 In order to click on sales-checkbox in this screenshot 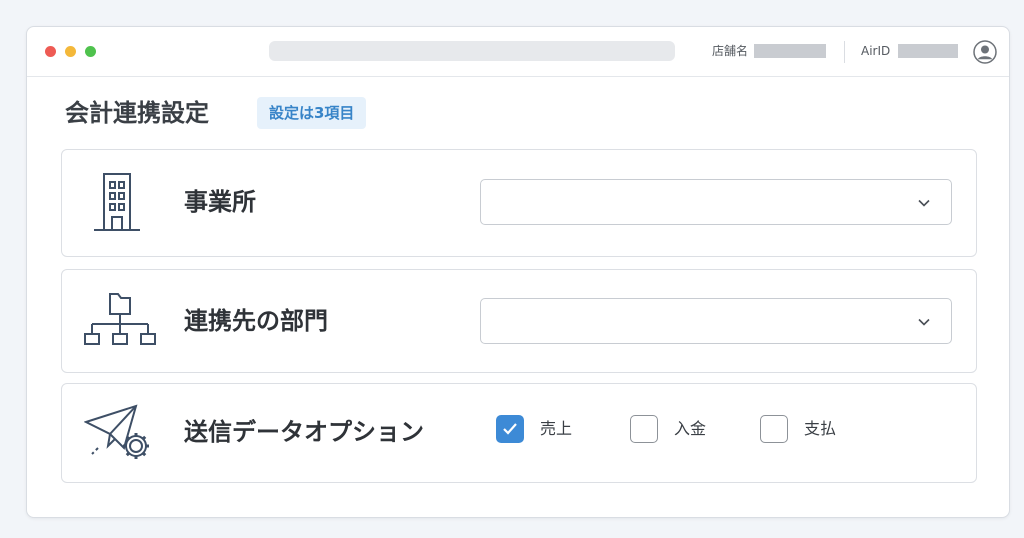, I will do `click(510, 429)`.